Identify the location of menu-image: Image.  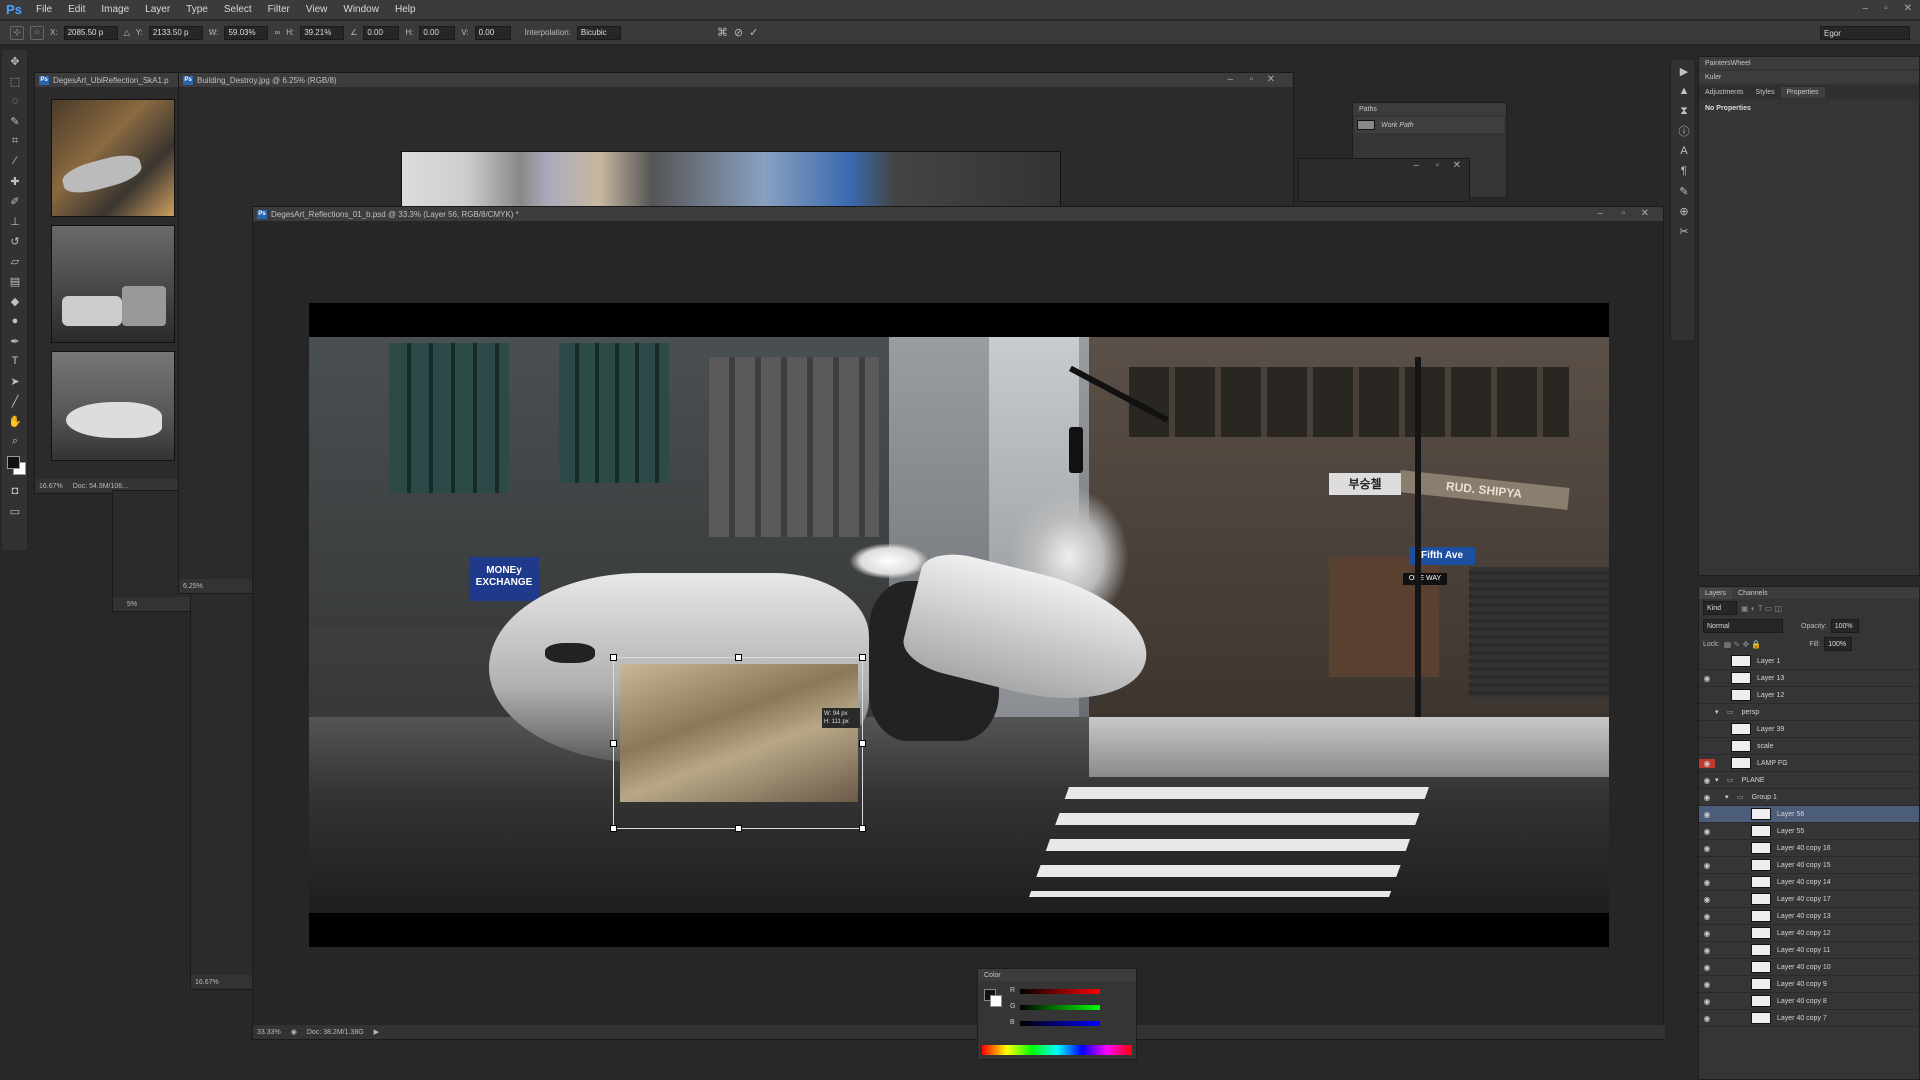
(115, 9).